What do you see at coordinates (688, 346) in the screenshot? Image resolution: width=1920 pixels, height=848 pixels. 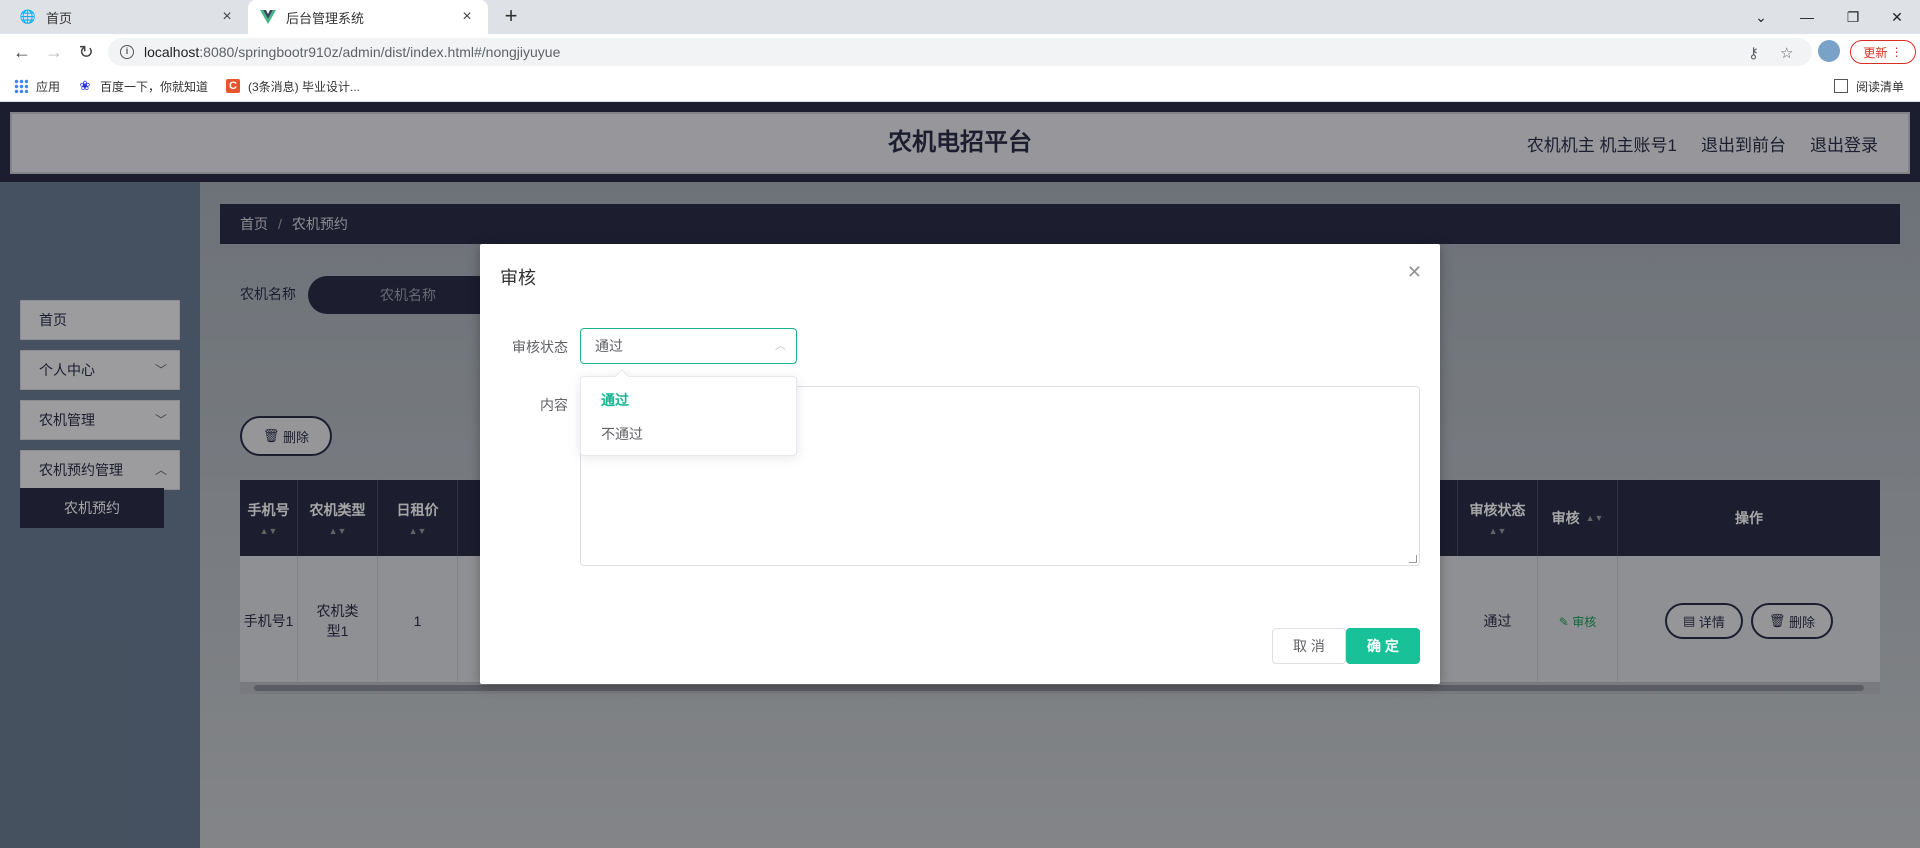 I see `audit-status-select: 通过 ︿` at bounding box center [688, 346].